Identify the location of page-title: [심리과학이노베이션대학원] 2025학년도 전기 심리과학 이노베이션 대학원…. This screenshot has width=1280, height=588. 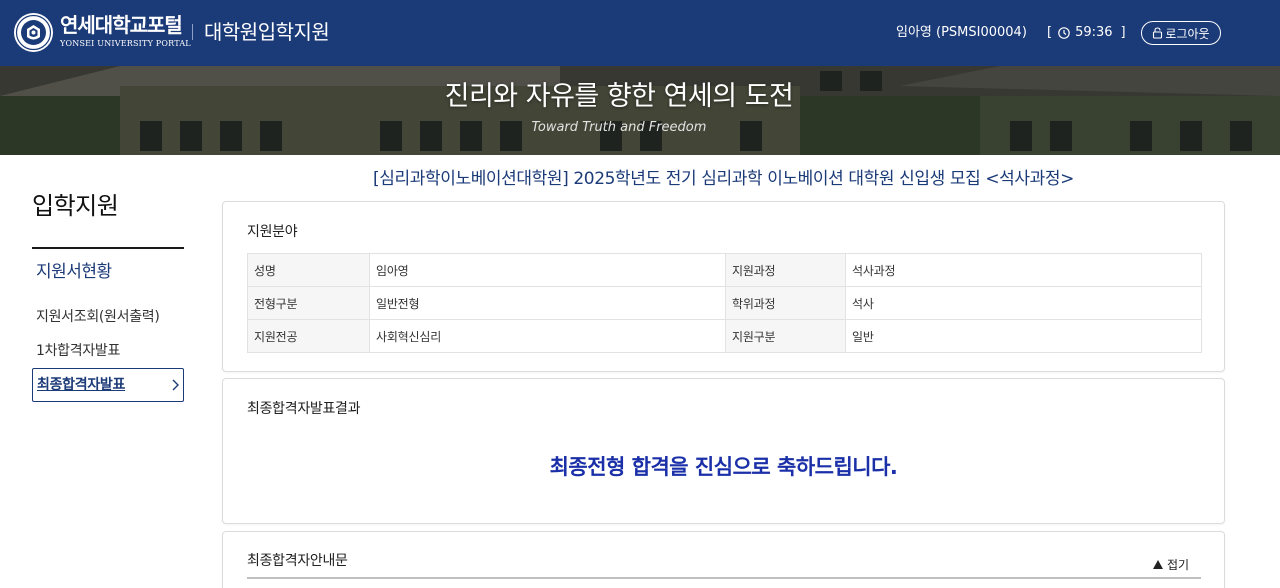
(723, 179).